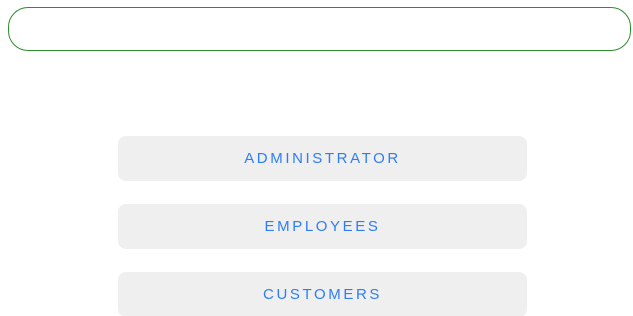 This screenshot has height=316, width=633. What do you see at coordinates (319, 29) in the screenshot?
I see `top-text-input` at bounding box center [319, 29].